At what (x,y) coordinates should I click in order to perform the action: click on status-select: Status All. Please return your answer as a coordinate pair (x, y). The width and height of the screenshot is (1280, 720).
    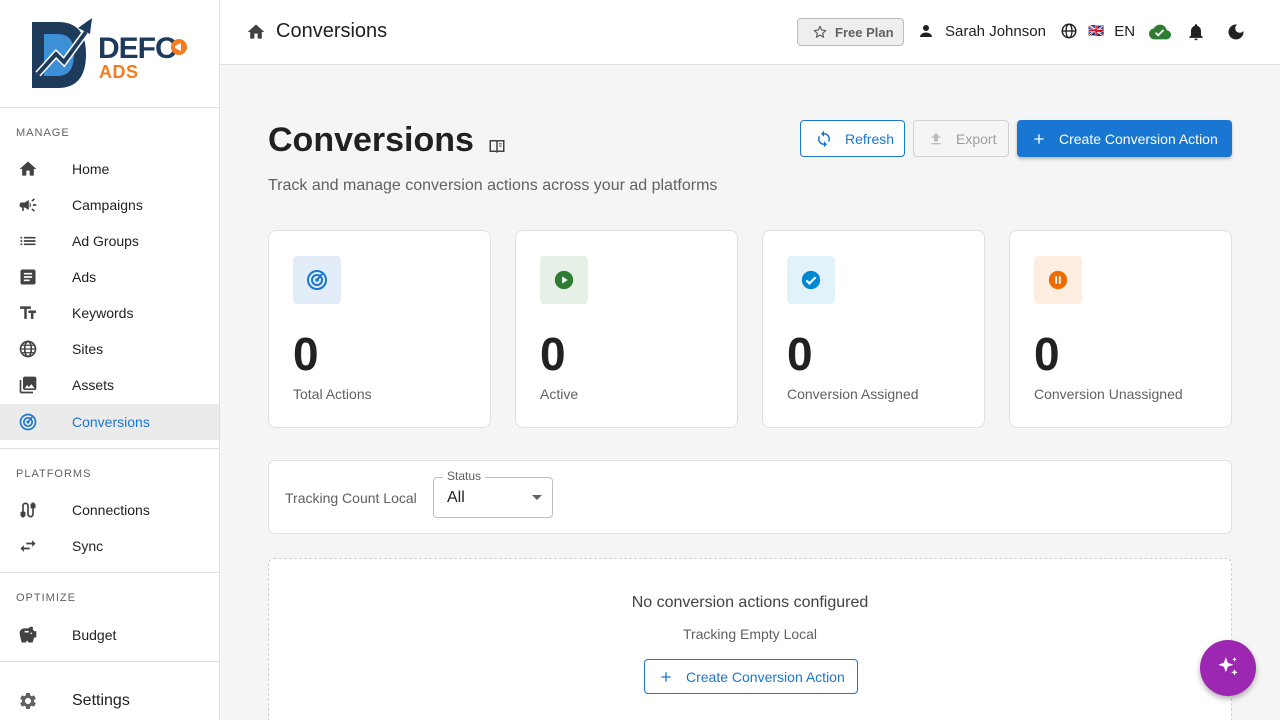
    Looking at the image, I should click on (493, 493).